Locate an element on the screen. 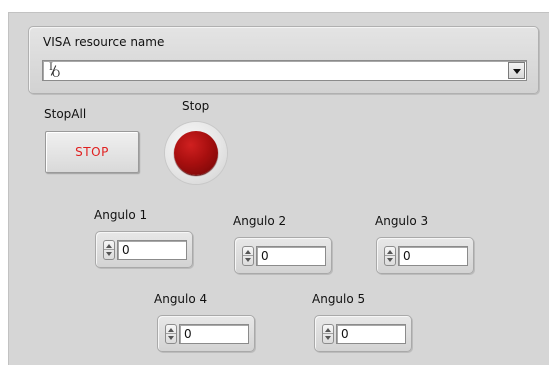 The image size is (549, 365). stopall-label: StopAll is located at coordinates (65, 114).